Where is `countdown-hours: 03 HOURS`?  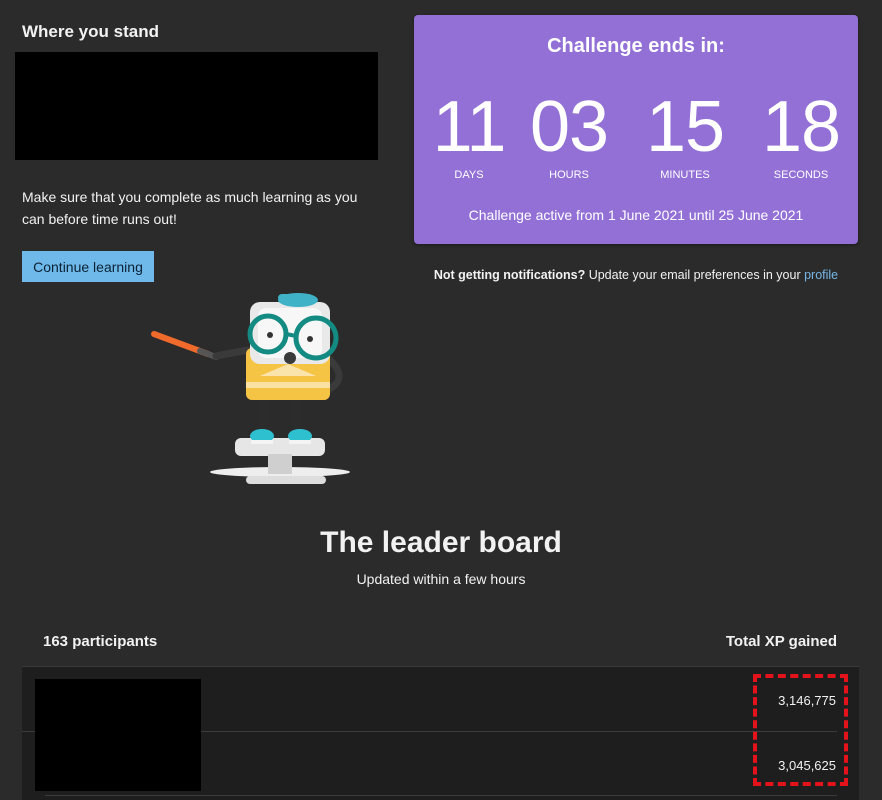 countdown-hours: 03 HOURS is located at coordinates (569, 134).